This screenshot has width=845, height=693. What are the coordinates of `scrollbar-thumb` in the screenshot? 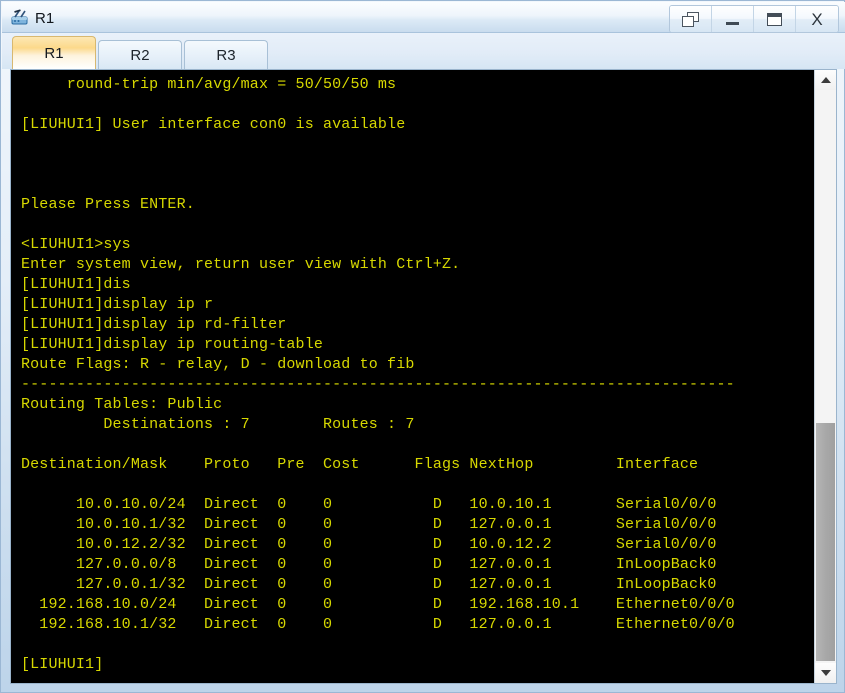 It's located at (825, 542).